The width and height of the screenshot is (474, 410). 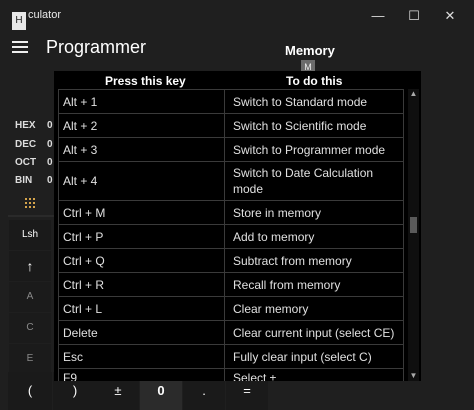 What do you see at coordinates (32, 216) in the screenshot?
I see `divider` at bounding box center [32, 216].